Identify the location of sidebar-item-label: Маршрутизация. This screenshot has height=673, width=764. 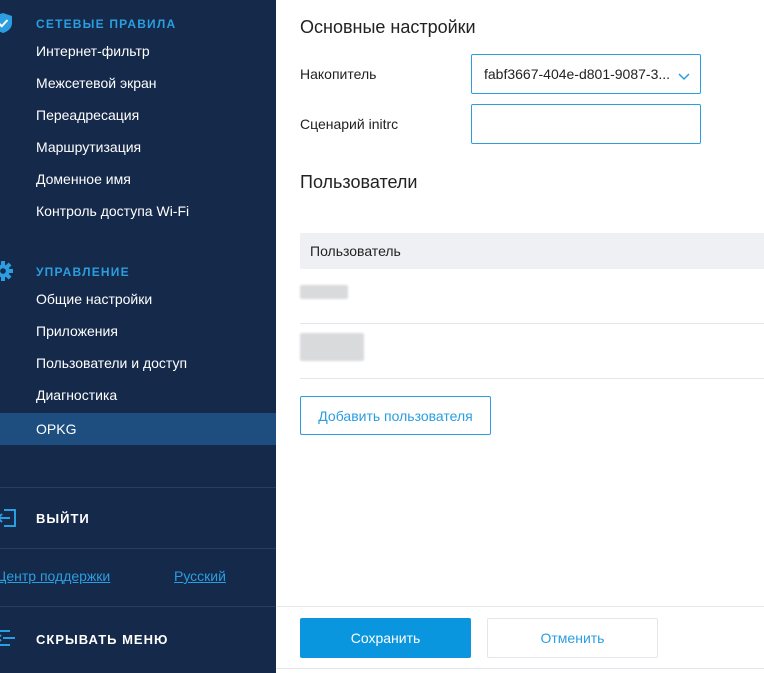
(89, 147).